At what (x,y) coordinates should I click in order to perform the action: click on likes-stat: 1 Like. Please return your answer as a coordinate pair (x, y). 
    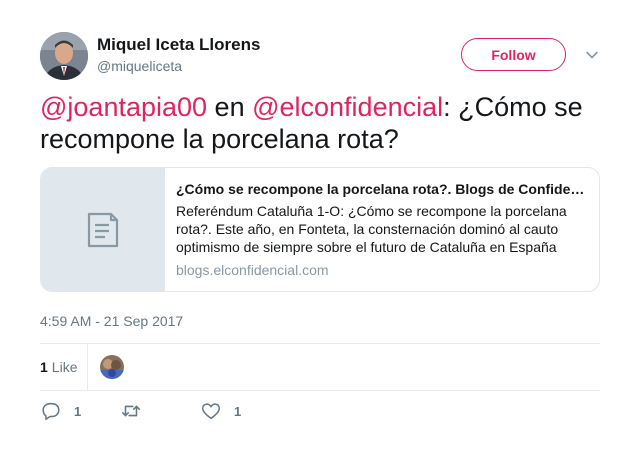
    Looking at the image, I should click on (64, 367).